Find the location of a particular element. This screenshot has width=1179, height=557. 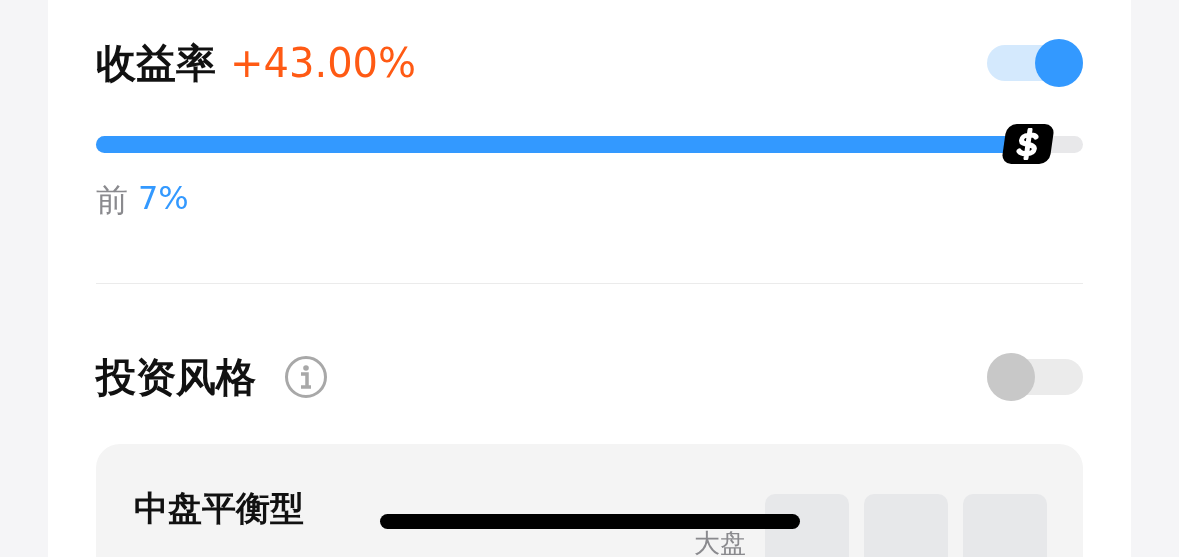

info-icon is located at coordinates (306, 377).